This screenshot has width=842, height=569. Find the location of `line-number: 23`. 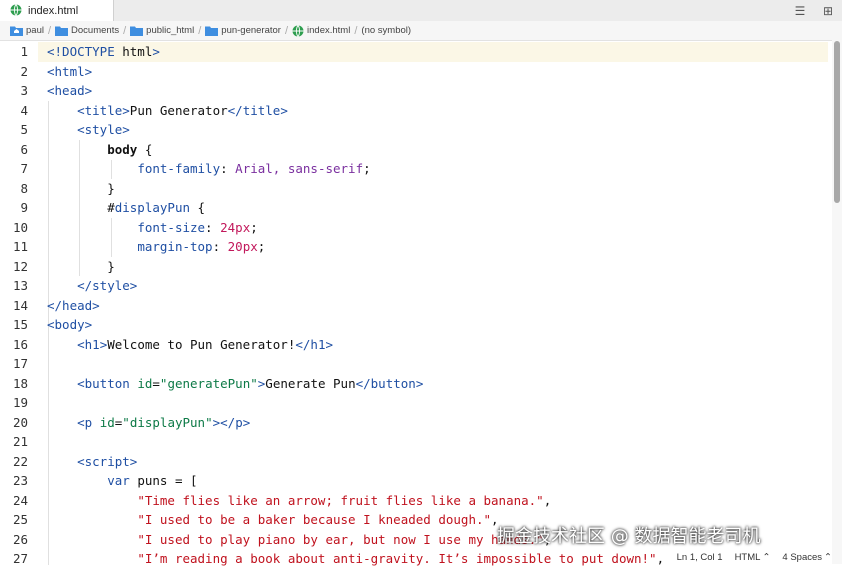

line-number: 23 is located at coordinates (20, 480).